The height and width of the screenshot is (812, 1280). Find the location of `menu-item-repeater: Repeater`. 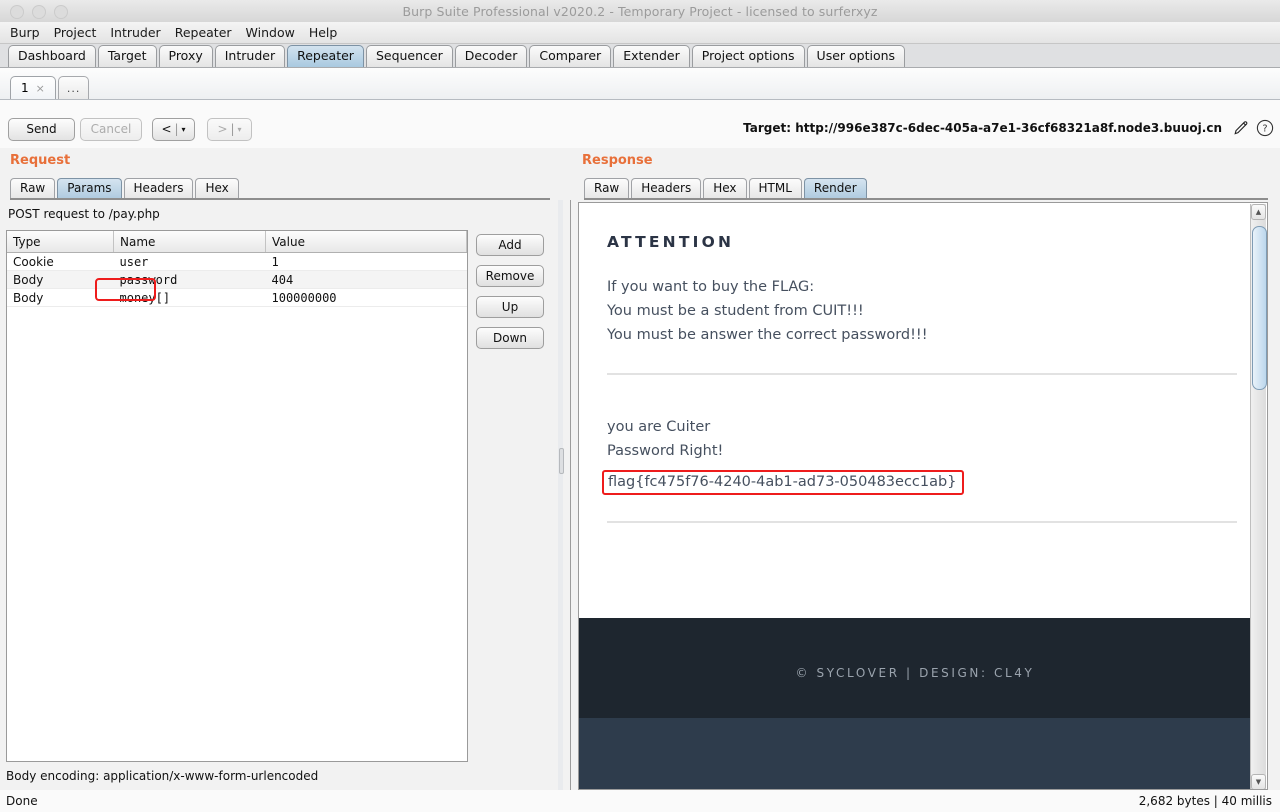

menu-item-repeater: Repeater is located at coordinates (203, 32).